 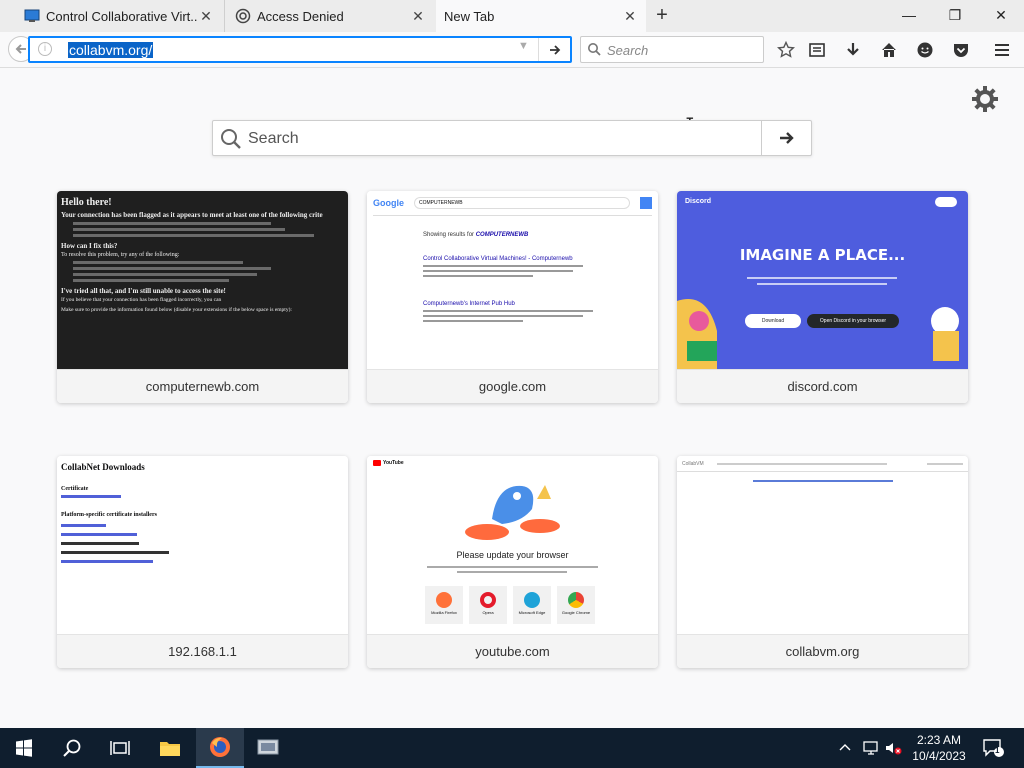 What do you see at coordinates (300, 49) in the screenshot?
I see `url-bar: i collabvm.org/ ▼` at bounding box center [300, 49].